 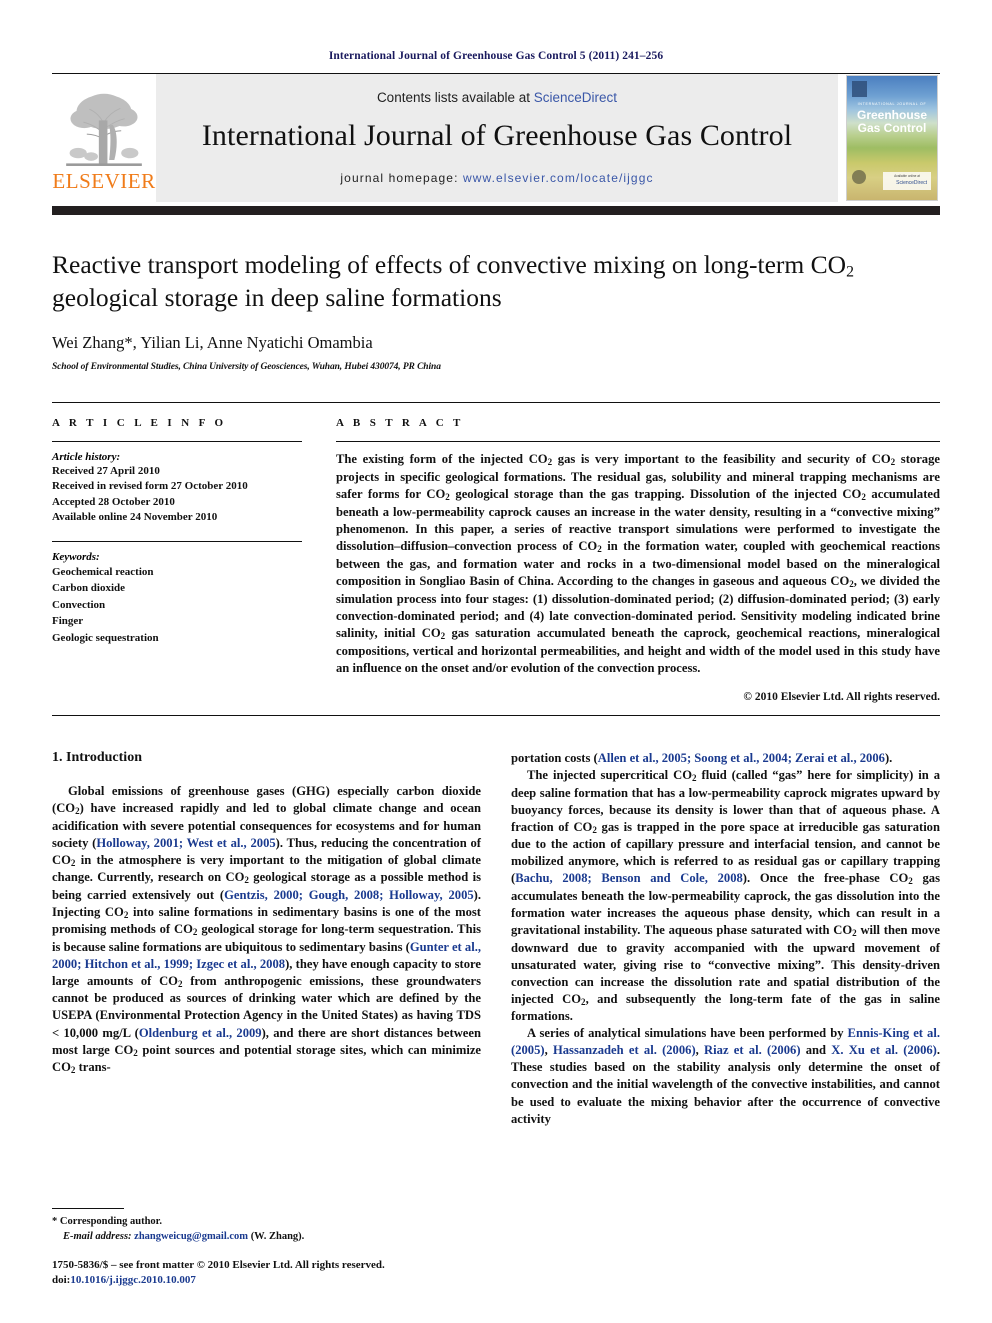 What do you see at coordinates (892, 115) in the screenshot?
I see `cover-title-line1: Greenhouse` at bounding box center [892, 115].